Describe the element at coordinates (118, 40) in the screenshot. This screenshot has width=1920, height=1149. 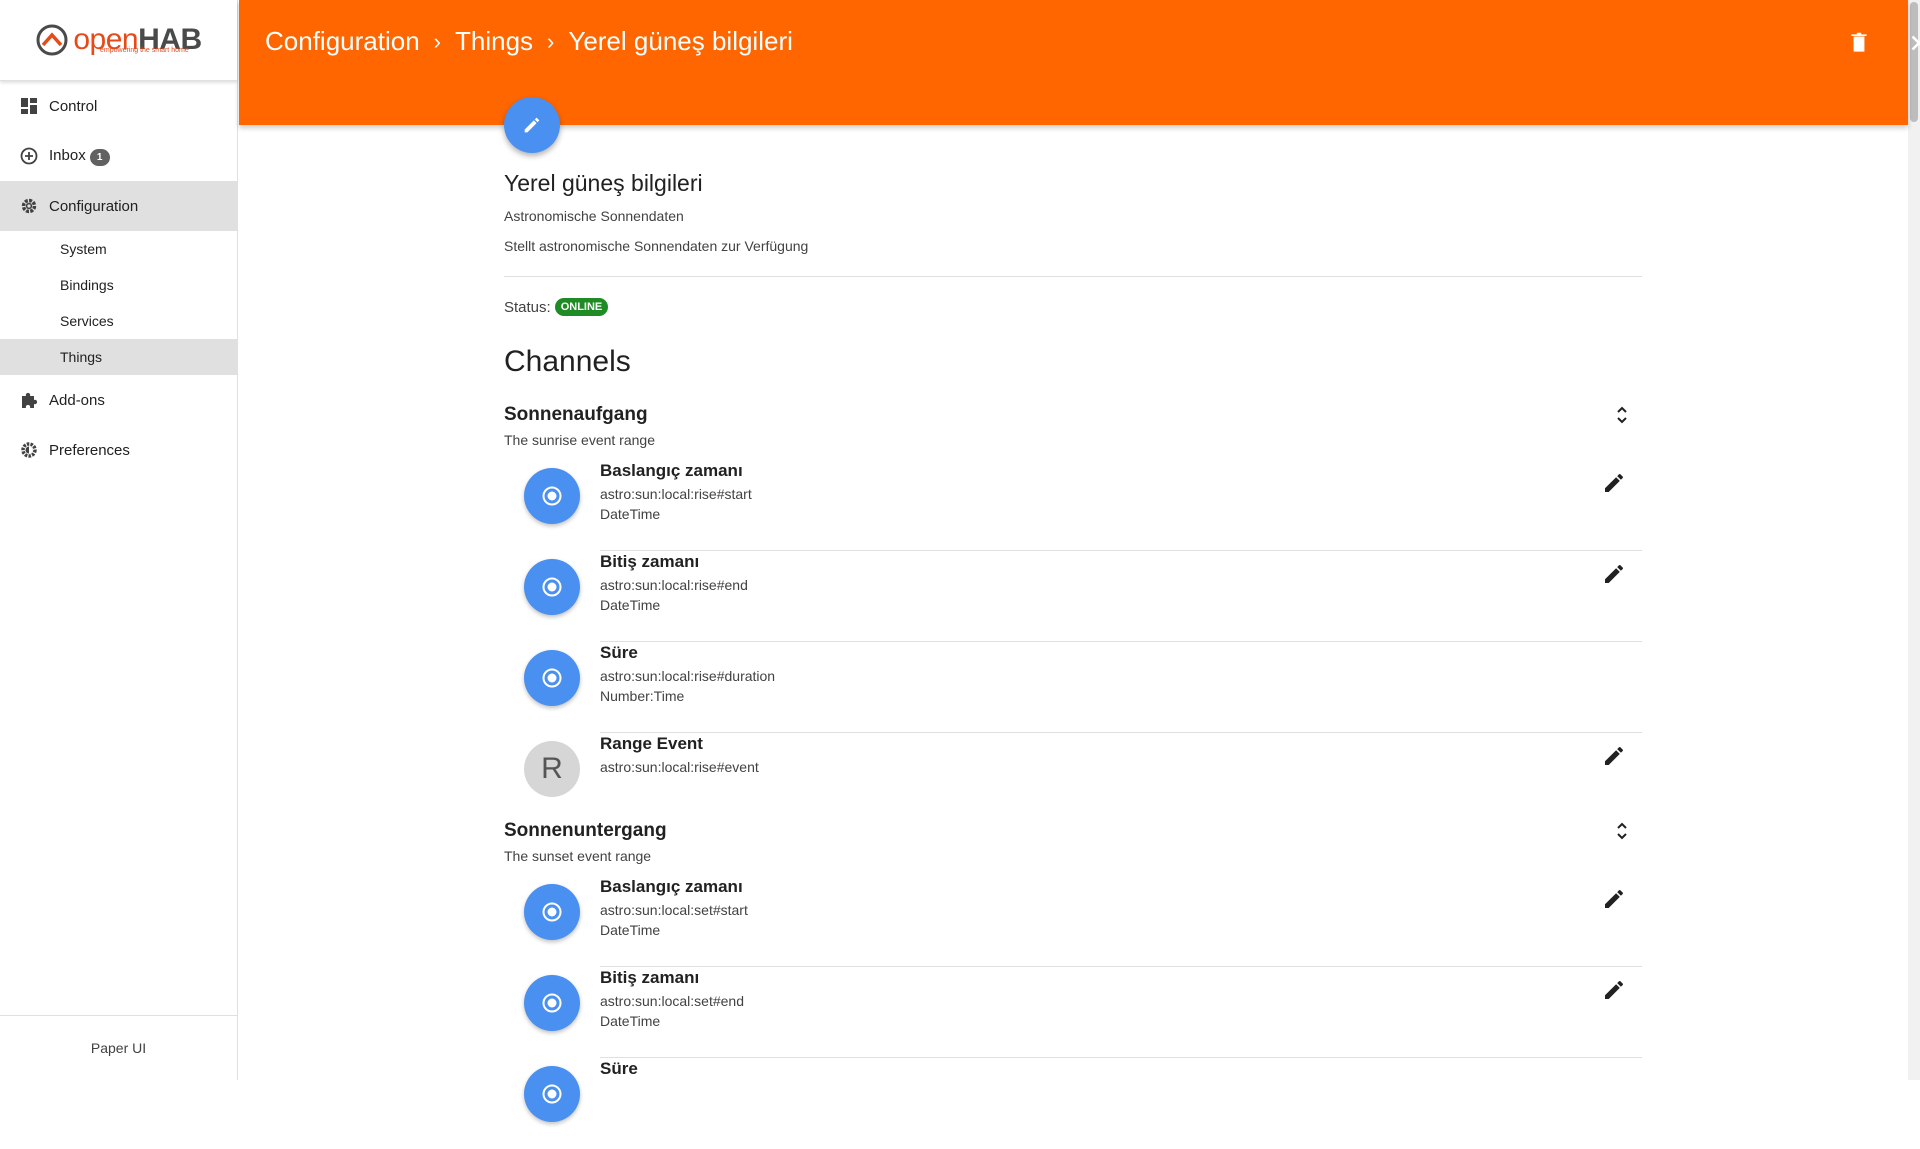
I see `app-logo: openHAB empowering the smart home` at that location.